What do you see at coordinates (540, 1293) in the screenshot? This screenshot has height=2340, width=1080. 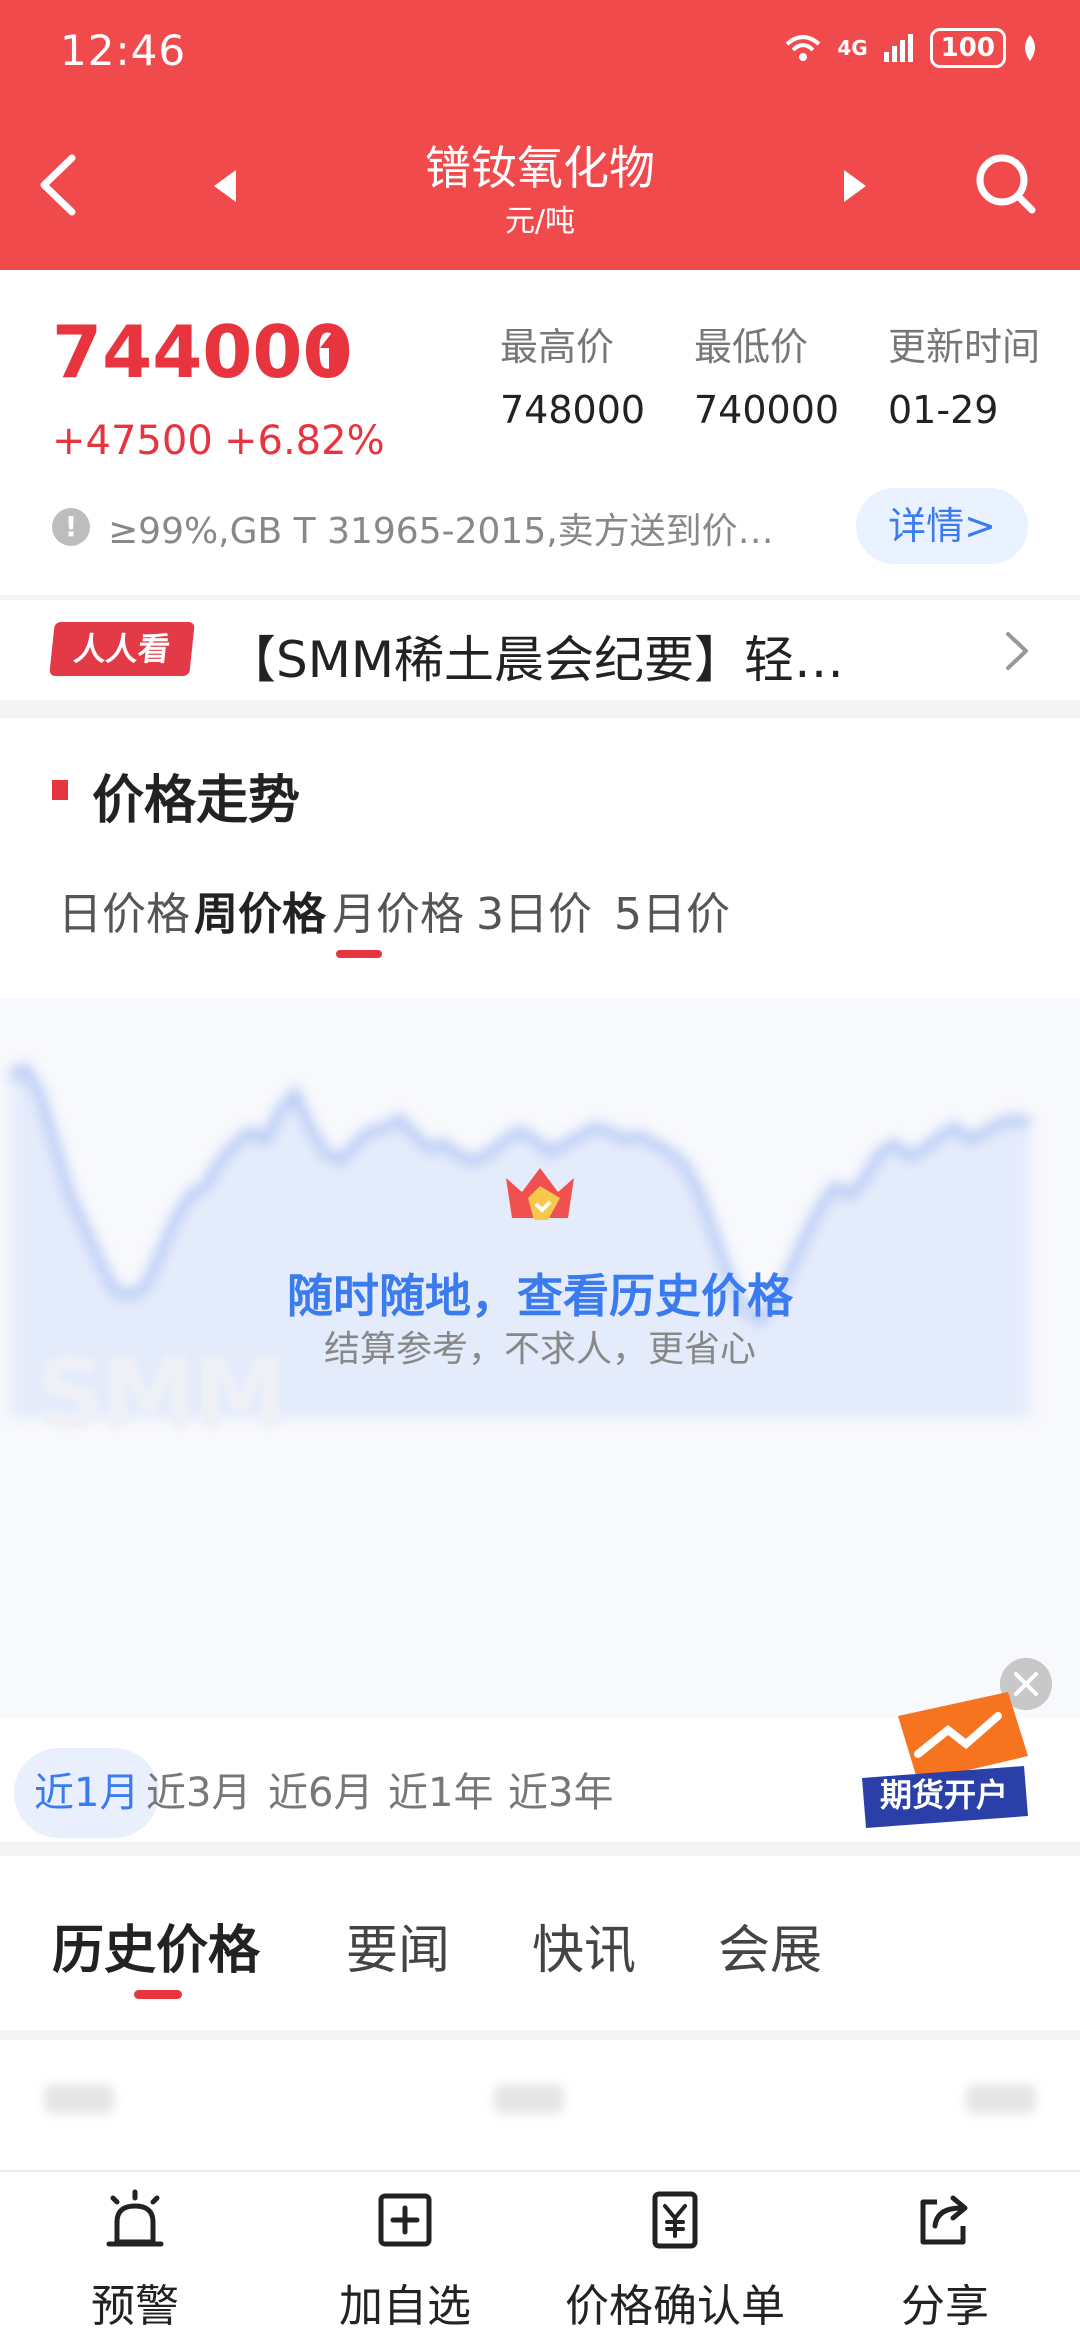 I see `overlay-title: 随时随地，查看历史价格` at bounding box center [540, 1293].